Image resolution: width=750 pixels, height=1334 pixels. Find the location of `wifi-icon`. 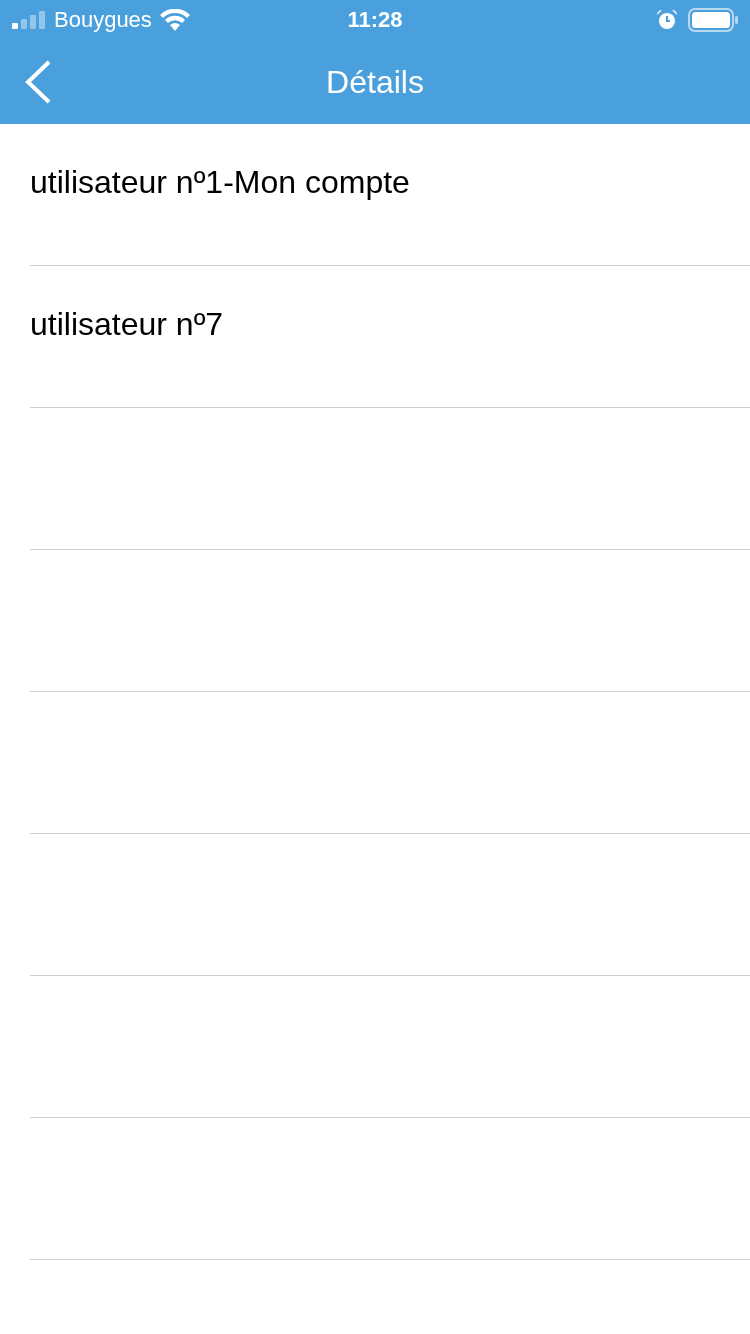

wifi-icon is located at coordinates (174, 20).